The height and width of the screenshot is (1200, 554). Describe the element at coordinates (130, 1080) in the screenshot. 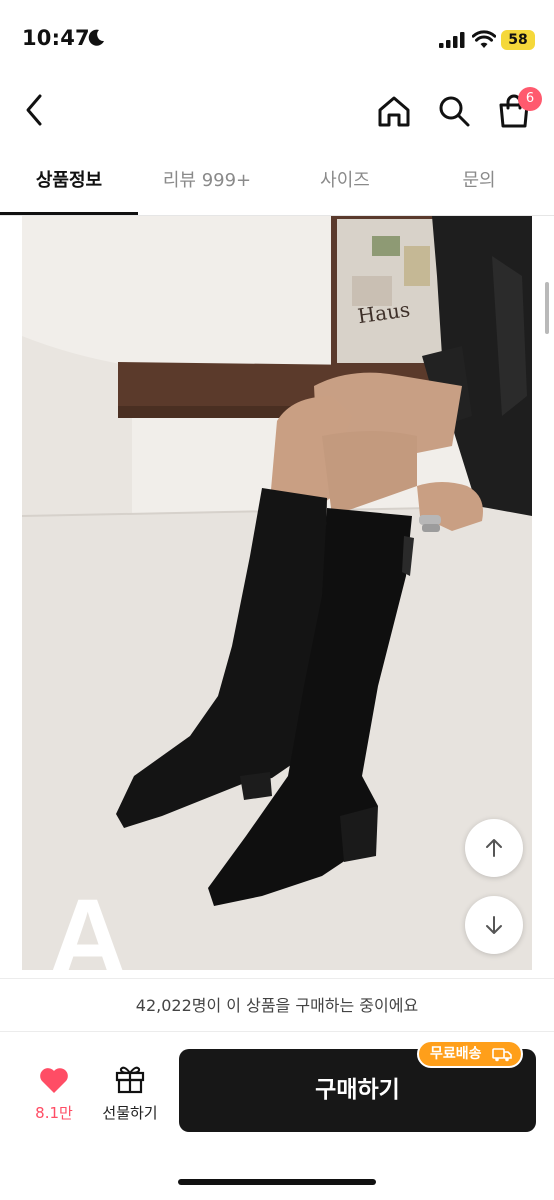

I see `gift-icon` at that location.